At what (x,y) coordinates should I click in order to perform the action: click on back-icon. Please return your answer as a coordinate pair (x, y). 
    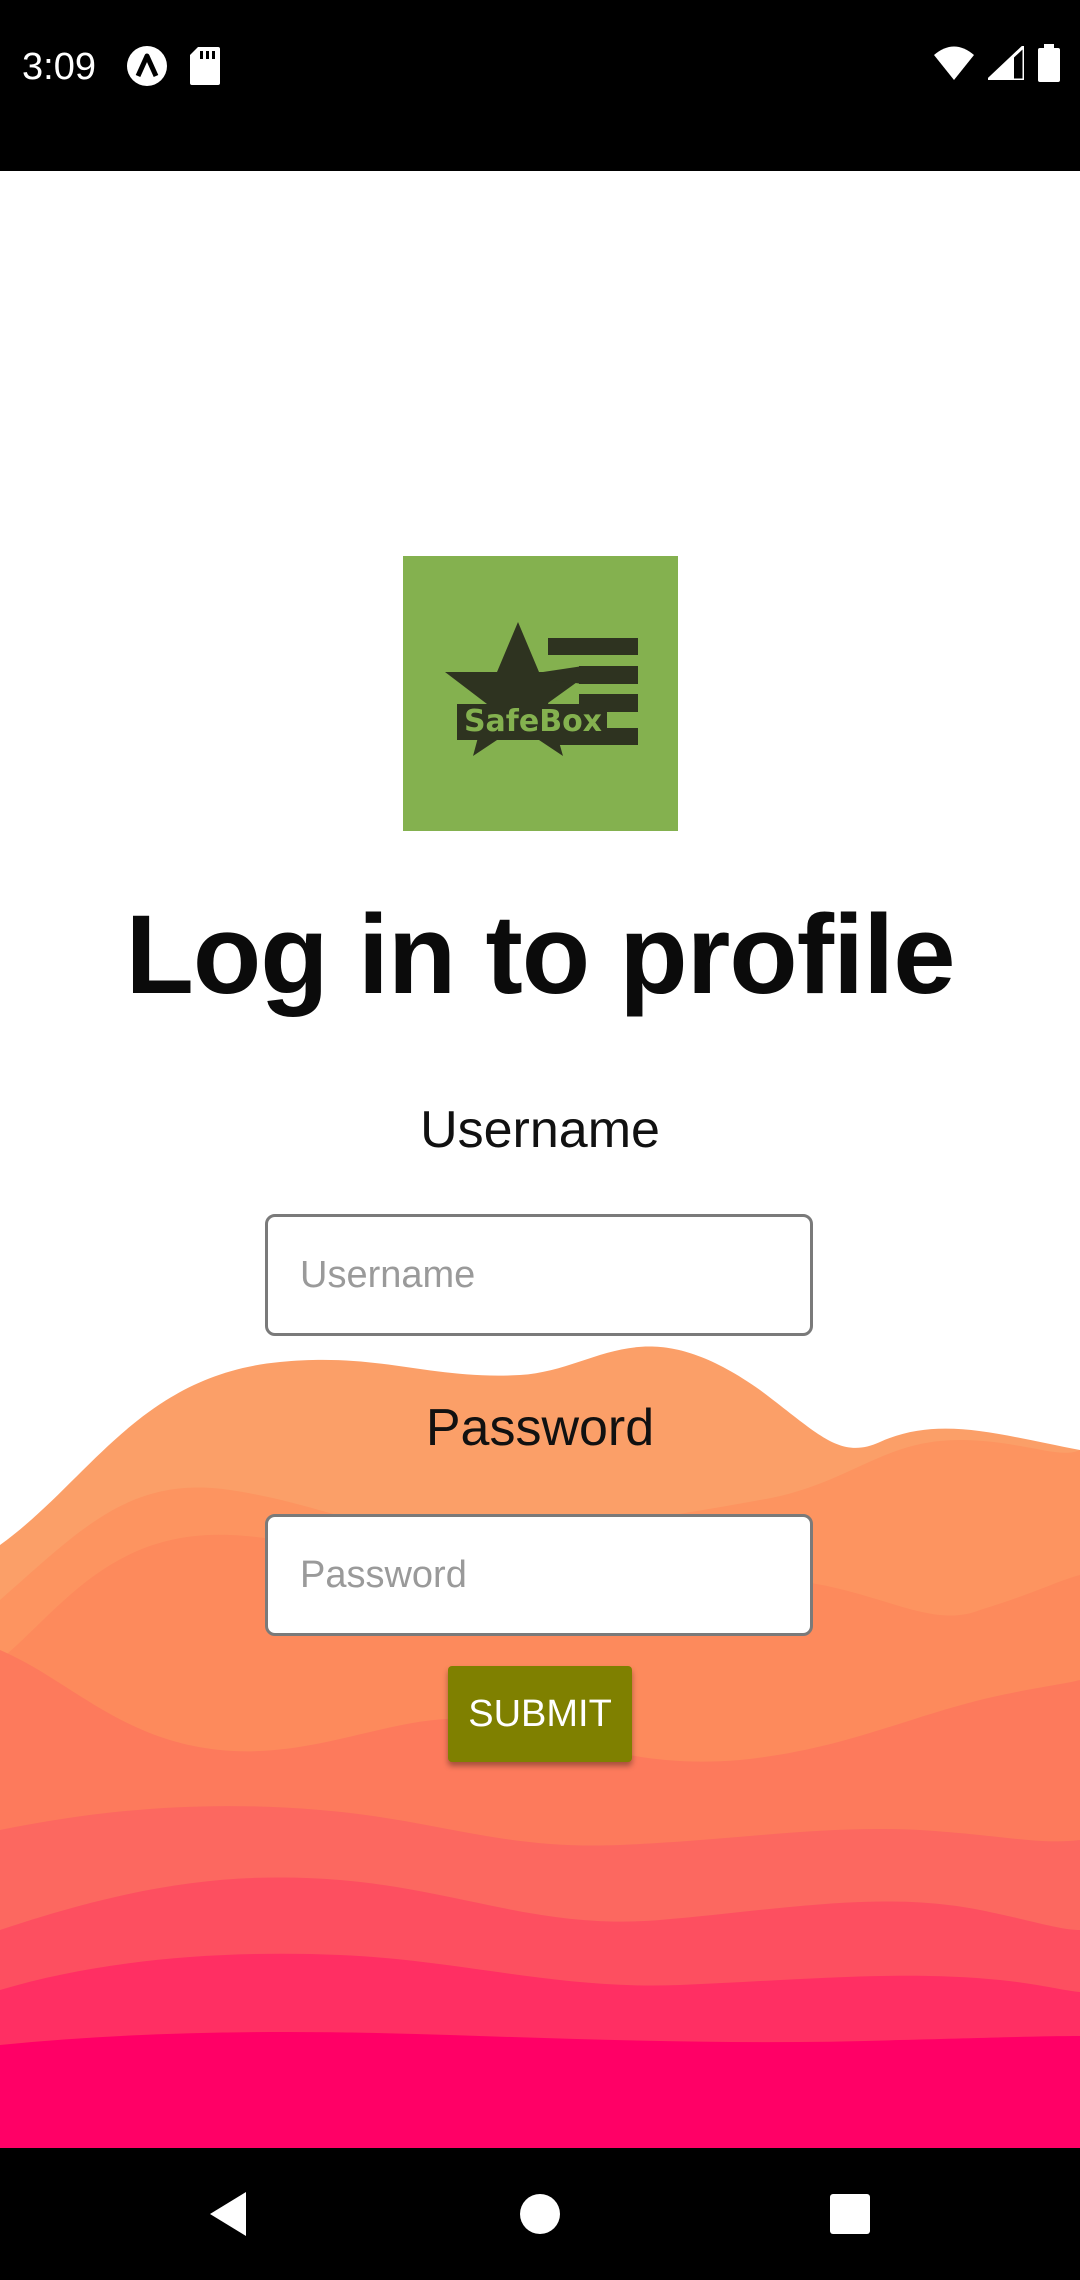
    Looking at the image, I should click on (228, 2214).